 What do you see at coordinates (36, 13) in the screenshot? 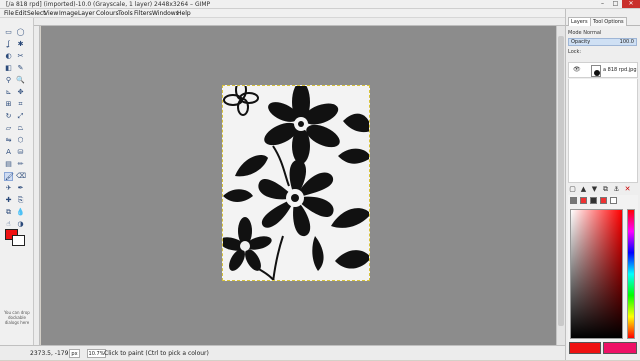
I see `menu-select: Select` at bounding box center [36, 13].